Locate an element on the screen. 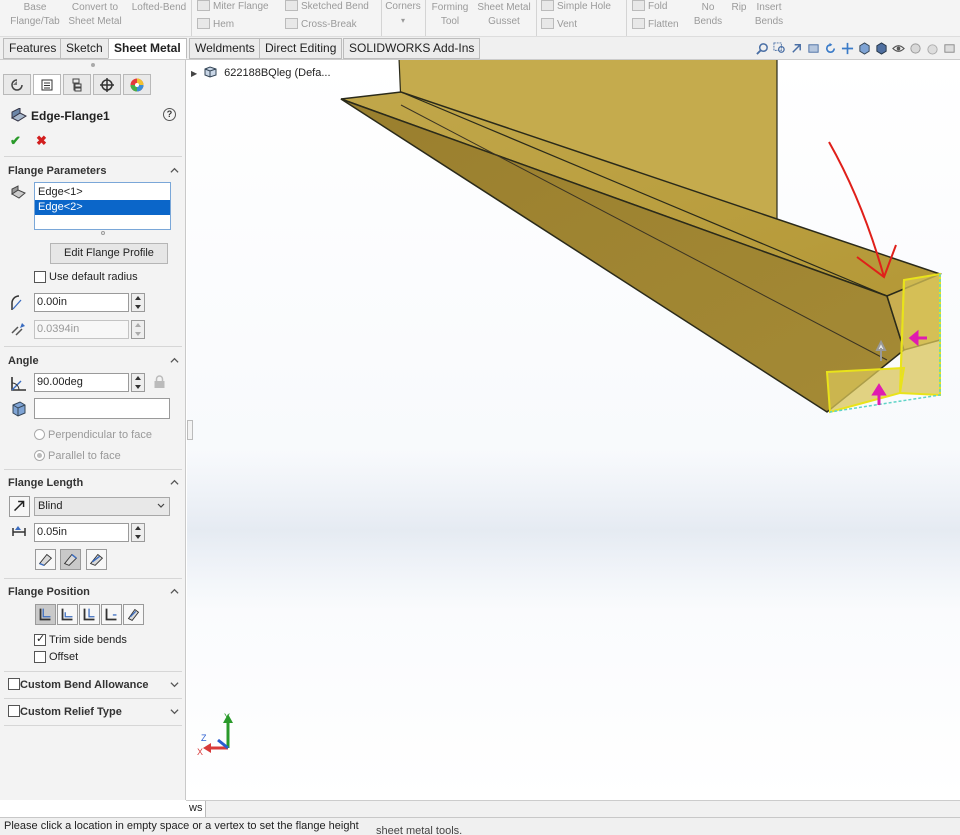 This screenshot has height=835, width=960. view-settings-icon is located at coordinates (949, 48).